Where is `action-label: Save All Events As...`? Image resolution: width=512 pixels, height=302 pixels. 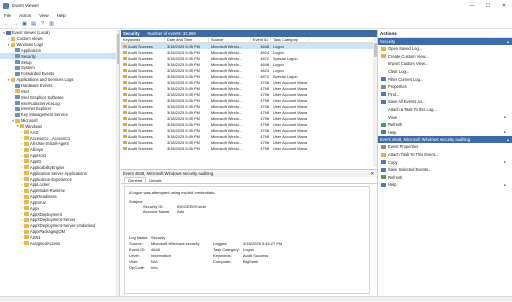 action-label: Save All Events As... is located at coordinates (407, 102).